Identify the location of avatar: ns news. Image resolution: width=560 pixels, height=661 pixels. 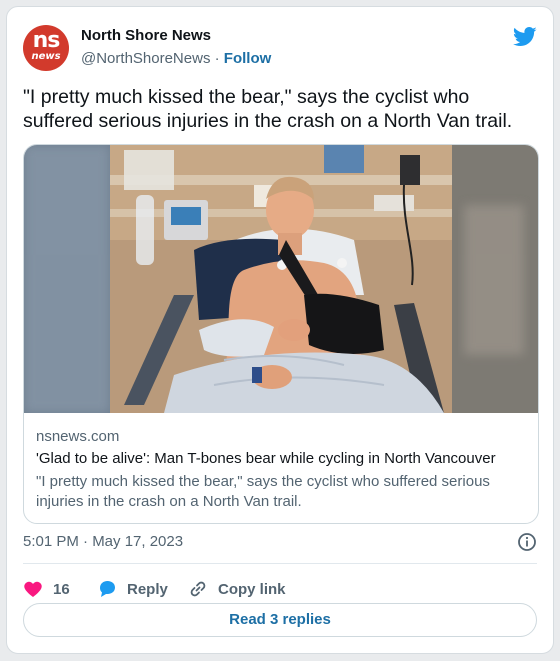
(46, 48).